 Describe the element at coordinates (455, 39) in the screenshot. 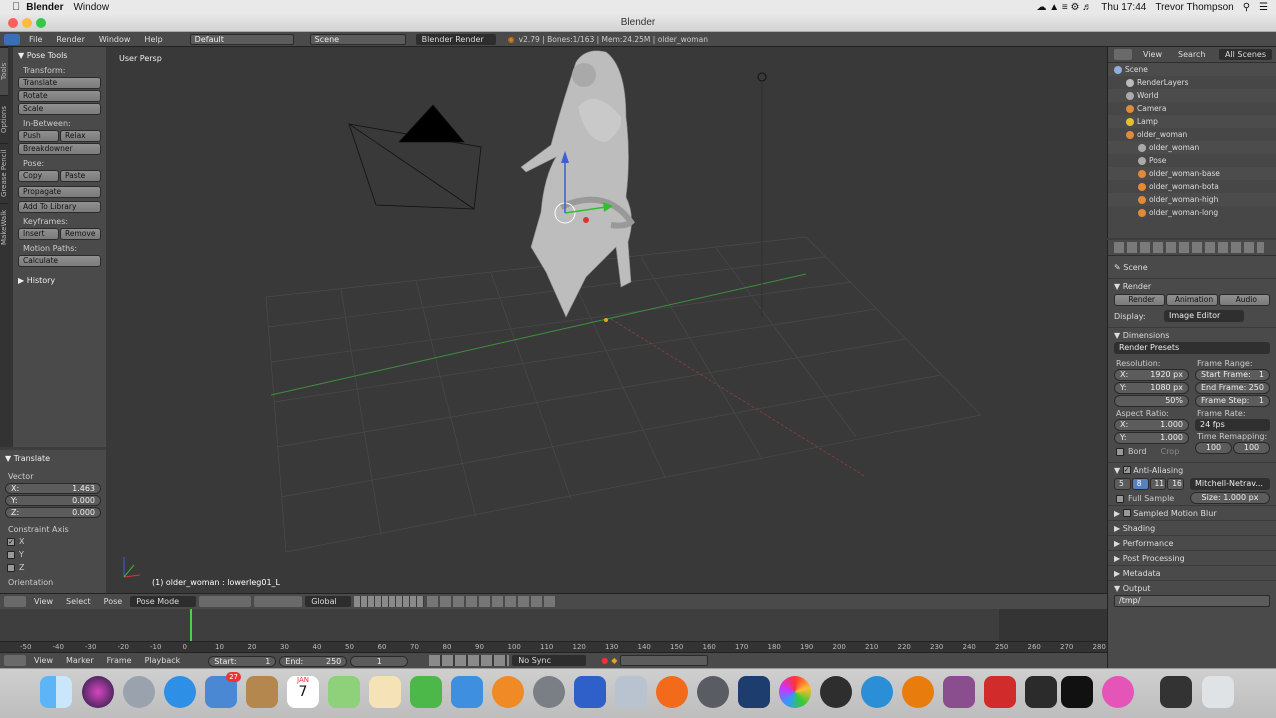

I see `render-engine-selector: Blender Render` at that location.